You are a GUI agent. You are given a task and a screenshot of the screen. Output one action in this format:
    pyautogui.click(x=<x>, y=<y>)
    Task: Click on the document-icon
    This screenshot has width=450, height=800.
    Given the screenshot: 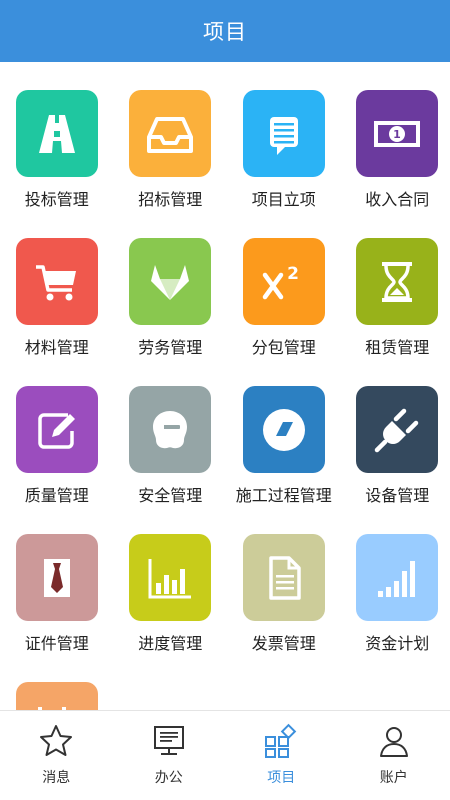 What is the action you would take?
    pyautogui.click(x=285, y=577)
    